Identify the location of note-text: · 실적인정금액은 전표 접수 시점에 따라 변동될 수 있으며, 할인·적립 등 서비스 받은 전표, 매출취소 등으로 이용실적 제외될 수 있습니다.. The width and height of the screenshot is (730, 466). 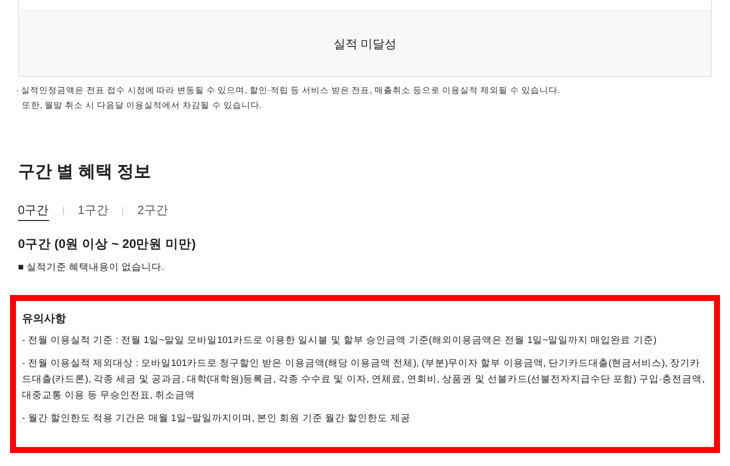
(288, 90).